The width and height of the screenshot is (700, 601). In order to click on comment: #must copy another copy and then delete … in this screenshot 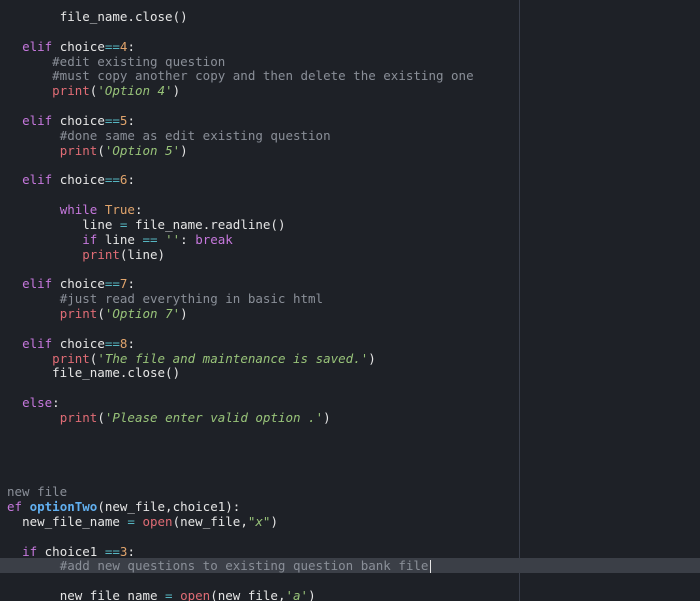, I will do `click(263, 76)`.